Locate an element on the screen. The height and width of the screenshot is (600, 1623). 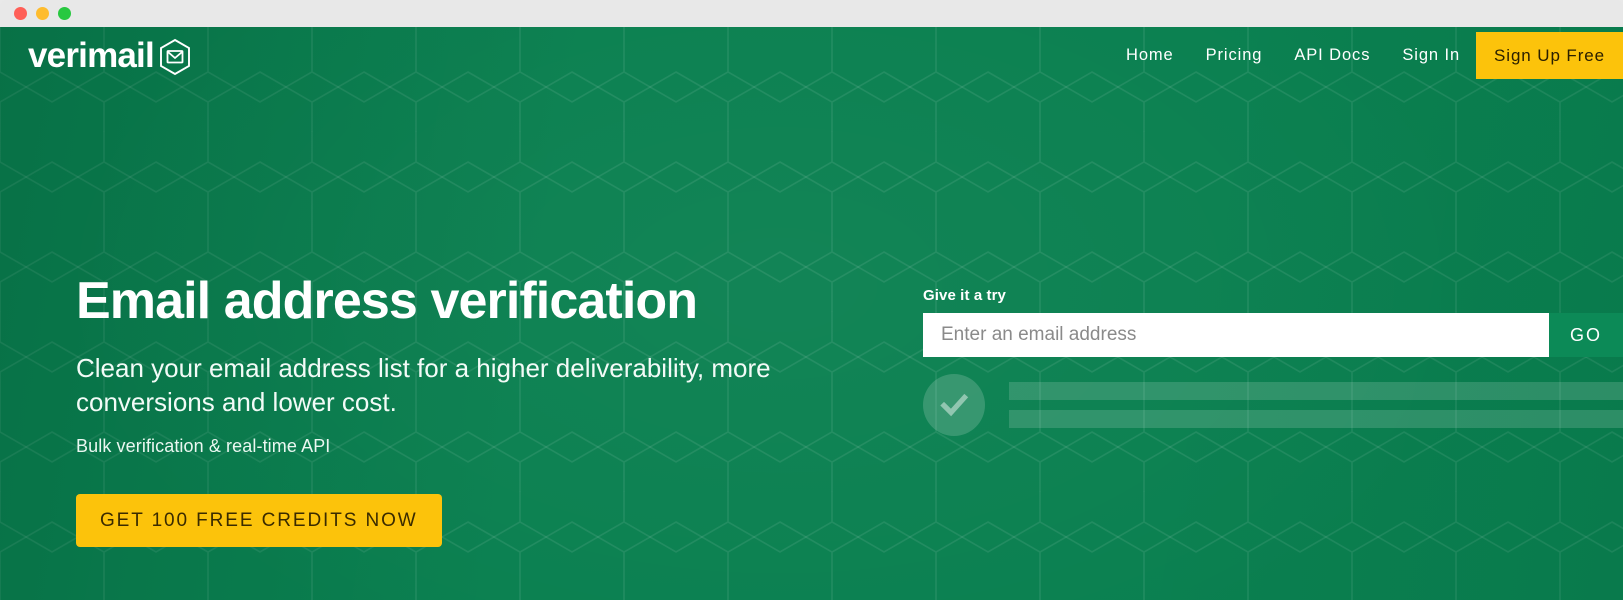
get-free-credits-button: GET 100 FREE CREDITS NOW is located at coordinates (259, 520).